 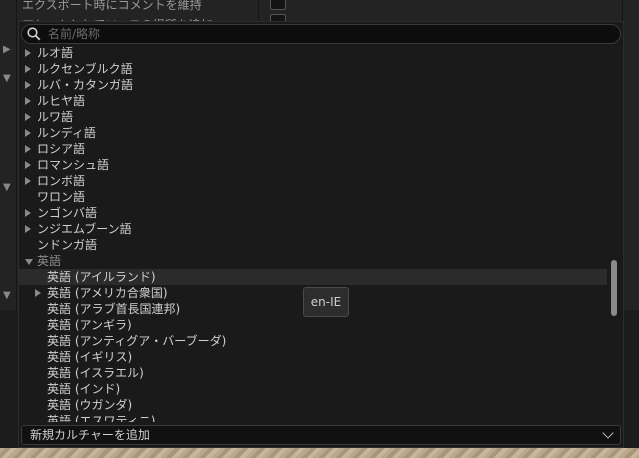 What do you see at coordinates (313, 133) in the screenshot?
I see `culture-item: ルンディ語` at bounding box center [313, 133].